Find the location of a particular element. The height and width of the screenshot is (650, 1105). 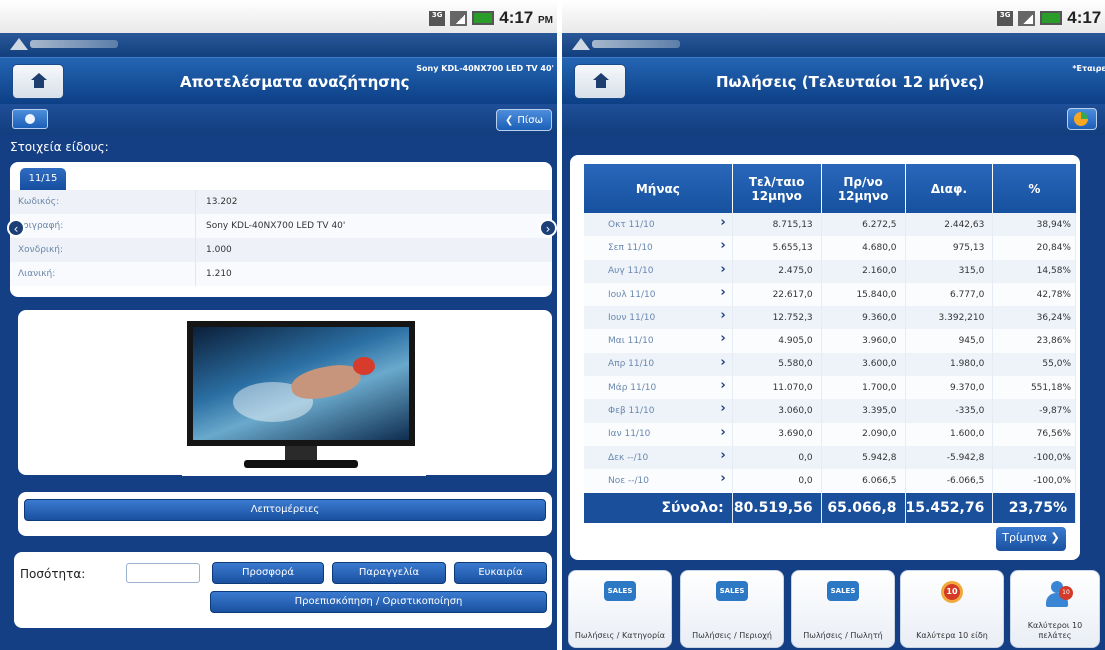

table-row: Οκτ 11/10 › 8.715,13 6.272,5 2.442,63 38,94% is located at coordinates (830, 225).